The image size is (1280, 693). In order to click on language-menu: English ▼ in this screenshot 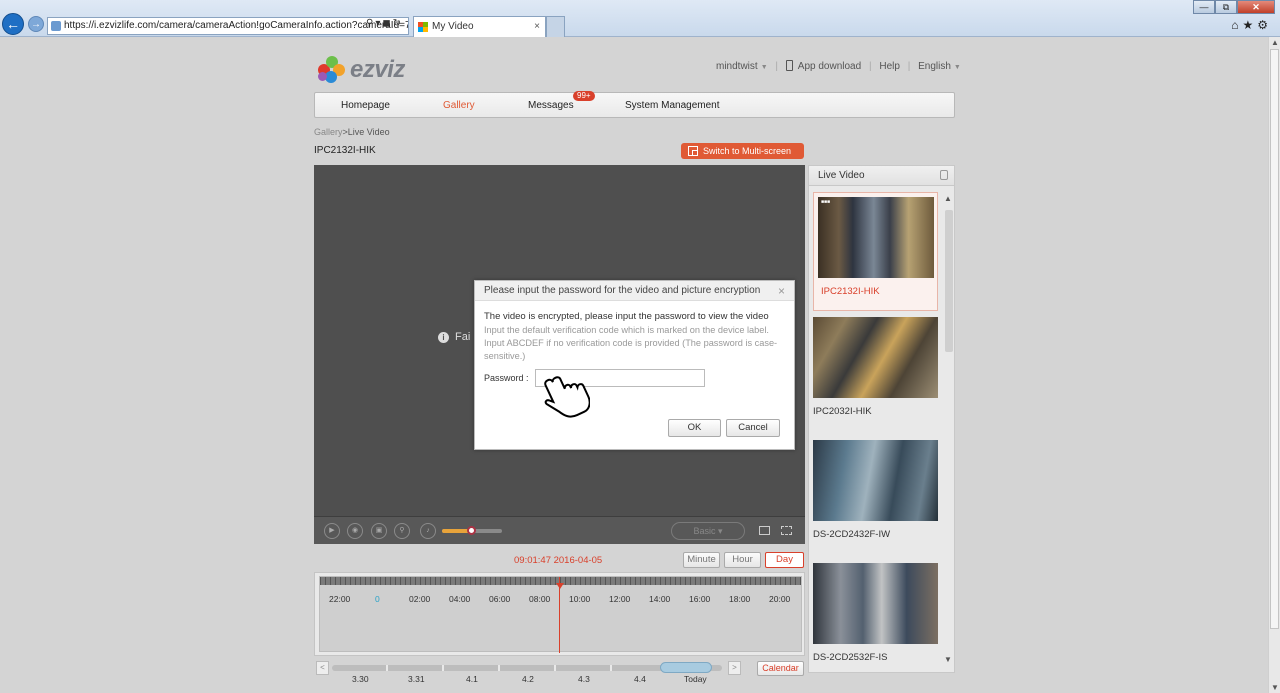, I will do `click(939, 66)`.